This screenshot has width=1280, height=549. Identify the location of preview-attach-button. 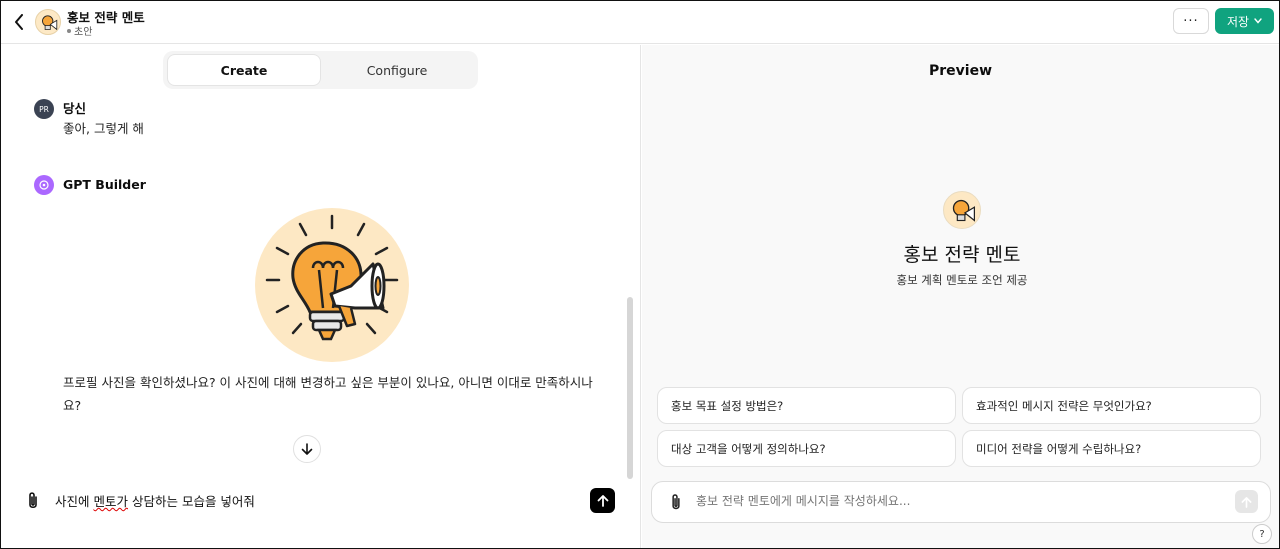
(676, 502).